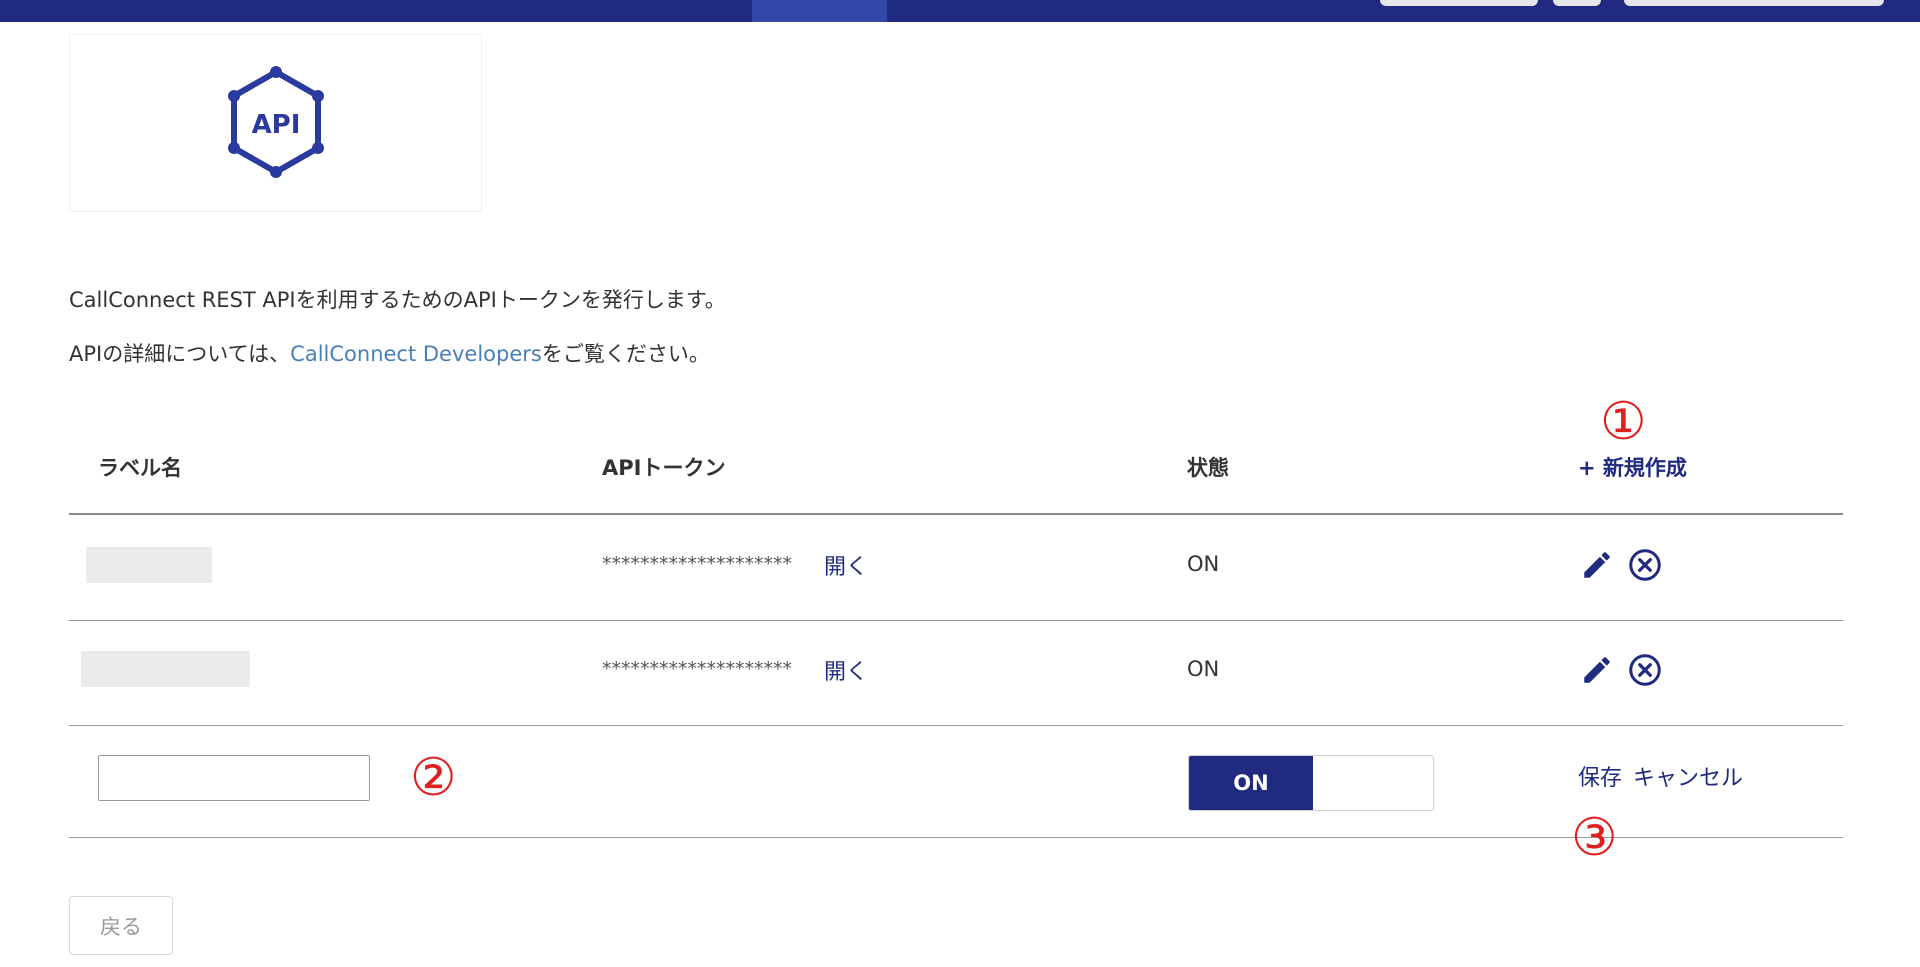 The image size is (1920, 967). Describe the element at coordinates (1459, 3) in the screenshot. I see `nav-button` at that location.